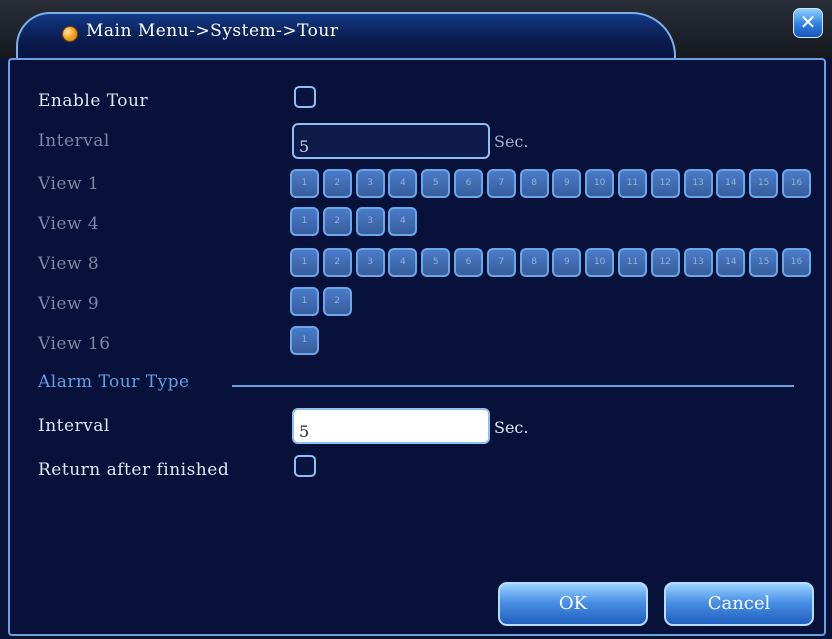  Describe the element at coordinates (305, 97) in the screenshot. I see `enable-tour-checkbox` at that location.